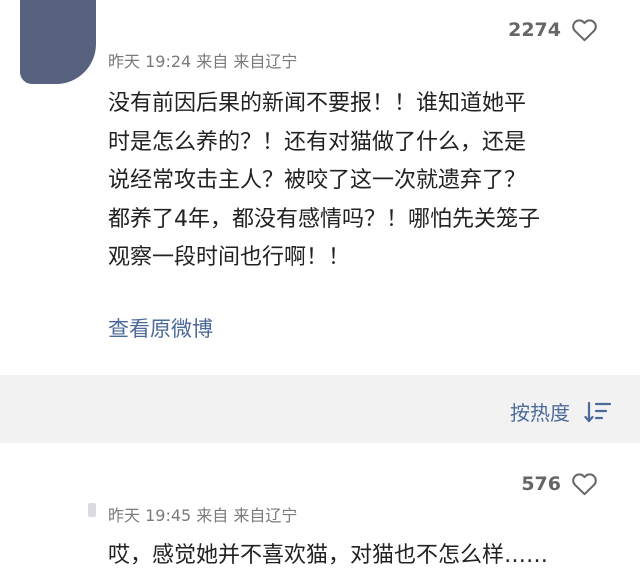 The height and width of the screenshot is (587, 640). I want to click on sort-by-popularity-button: 按热度, so click(561, 411).